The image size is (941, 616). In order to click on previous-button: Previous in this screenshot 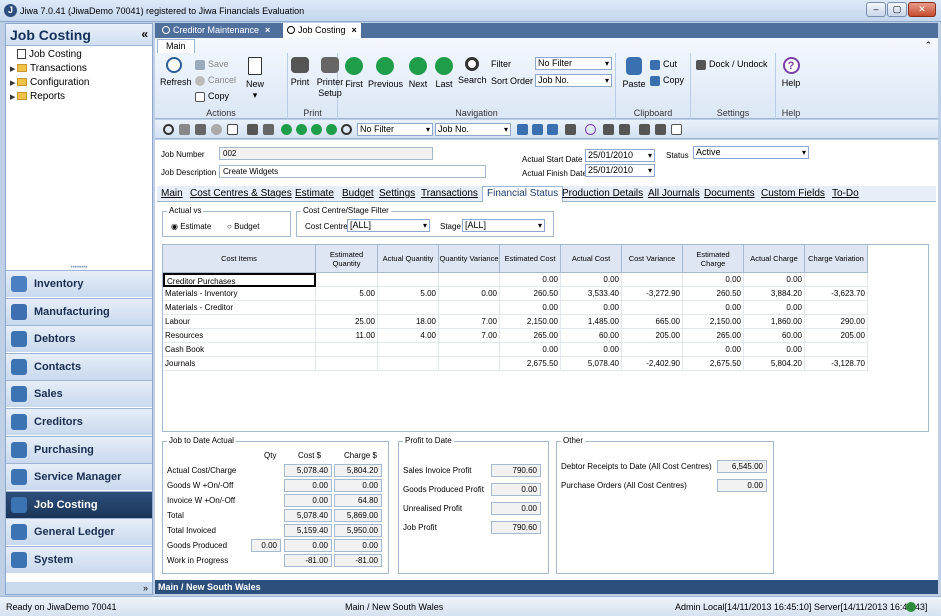, I will do `click(385, 73)`.